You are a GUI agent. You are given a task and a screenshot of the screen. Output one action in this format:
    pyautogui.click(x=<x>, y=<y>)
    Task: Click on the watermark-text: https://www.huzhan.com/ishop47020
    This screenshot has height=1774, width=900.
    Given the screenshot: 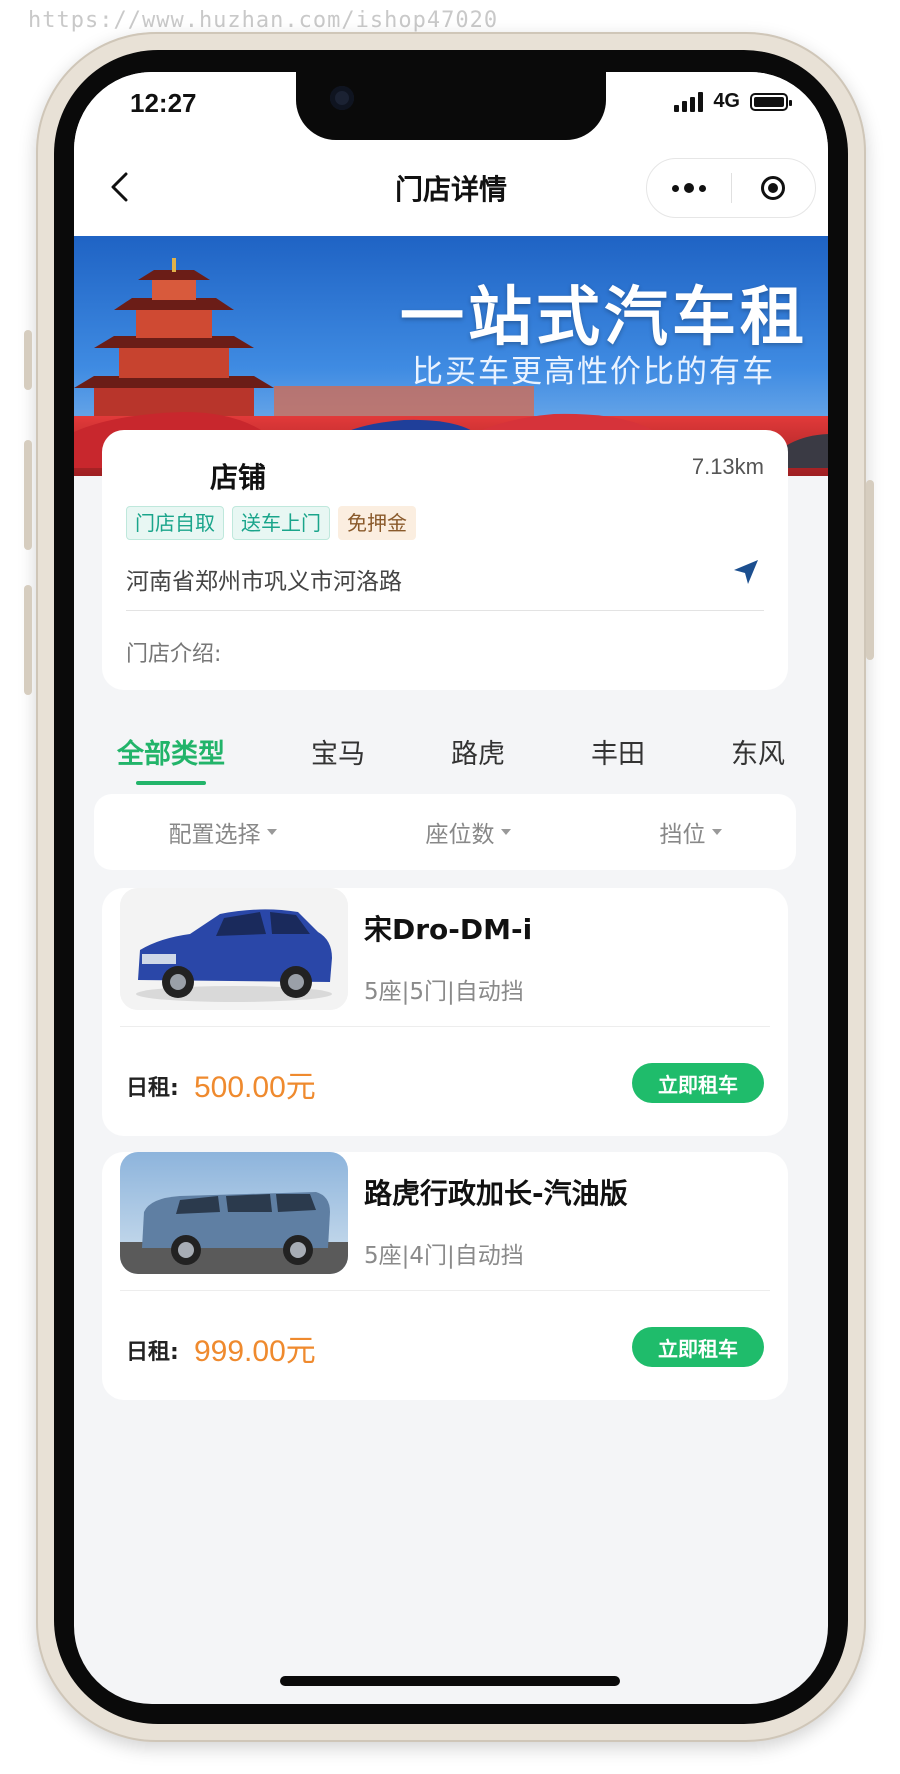 What is the action you would take?
    pyautogui.click(x=263, y=20)
    